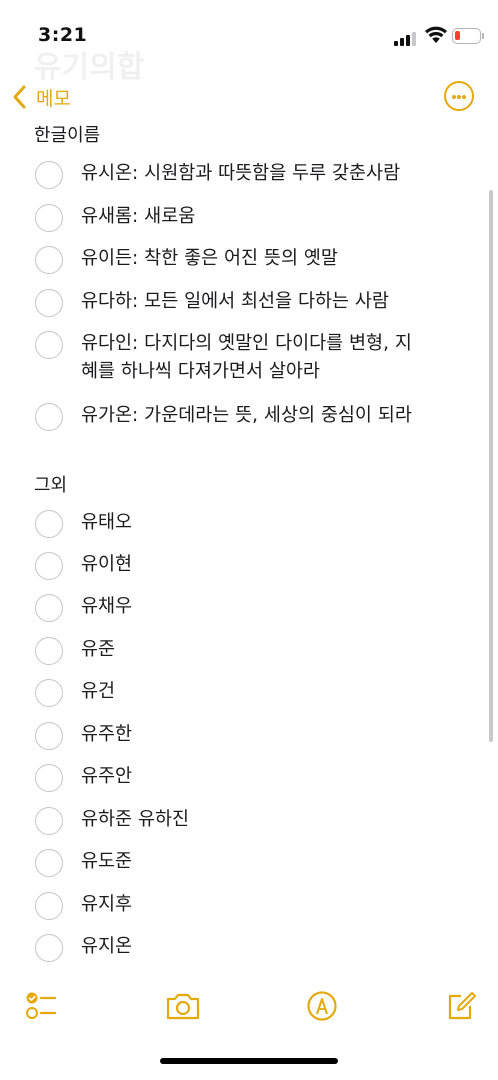 This screenshot has height=1080, width=498. I want to click on section-header: 그외, so click(51, 485).